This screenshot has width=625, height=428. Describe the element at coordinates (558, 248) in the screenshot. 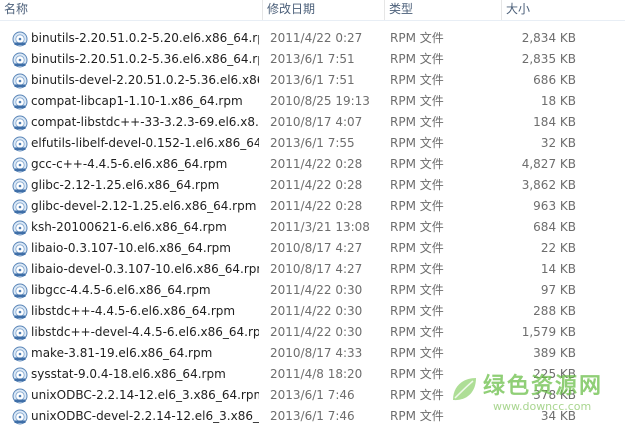

I see `file-size: 22 KB` at that location.